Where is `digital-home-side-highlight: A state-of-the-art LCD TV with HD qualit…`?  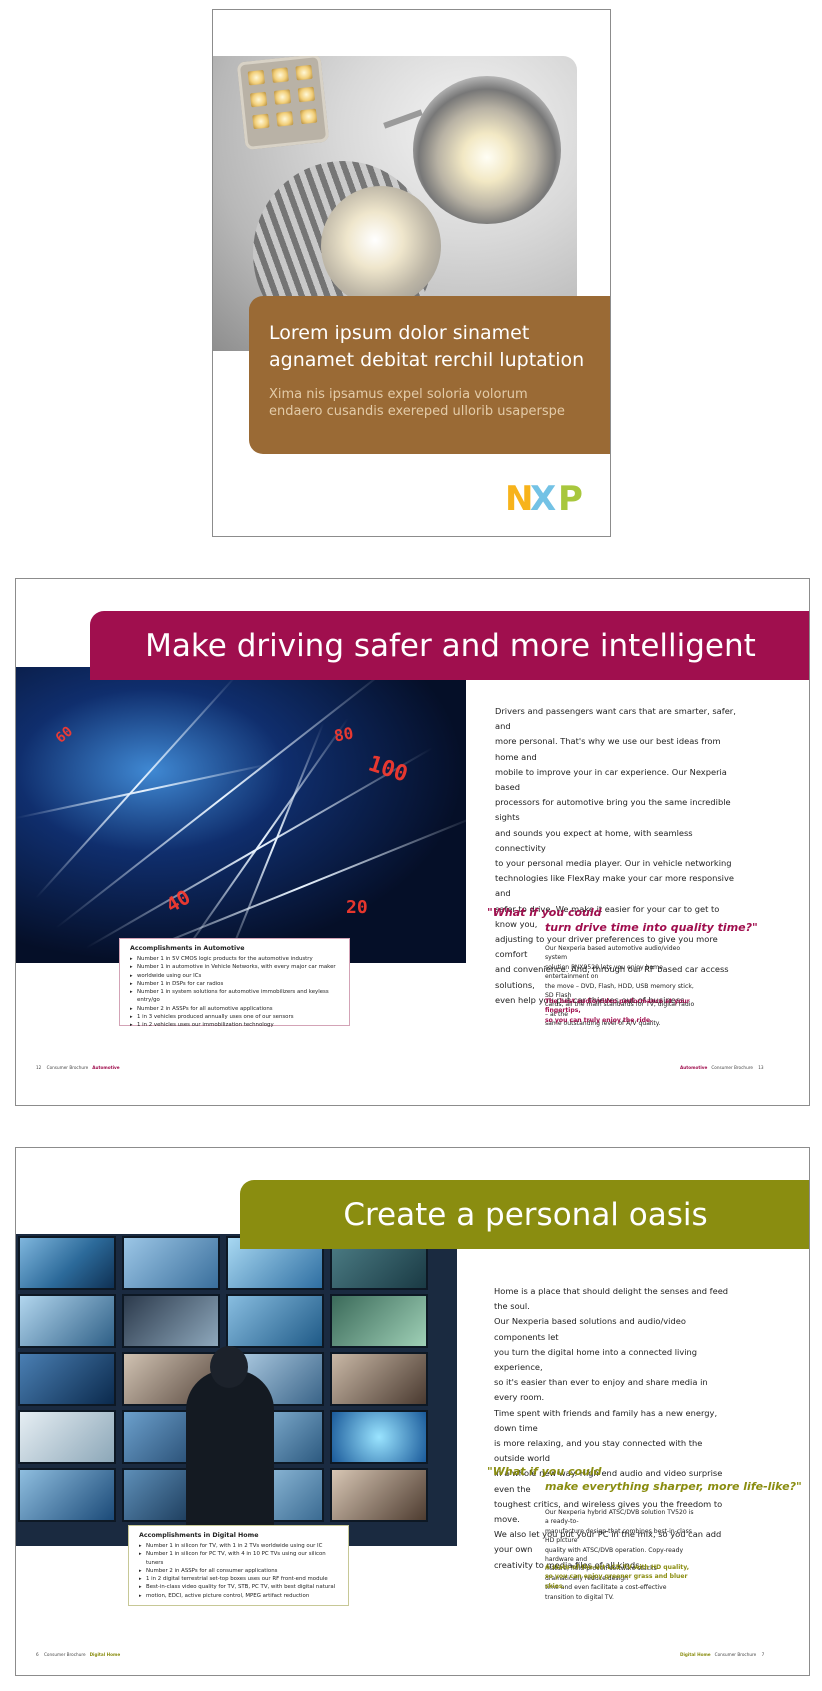 digital-home-side-highlight: A state-of-the-art LCD TV with HD qualit… is located at coordinates (625, 1577).